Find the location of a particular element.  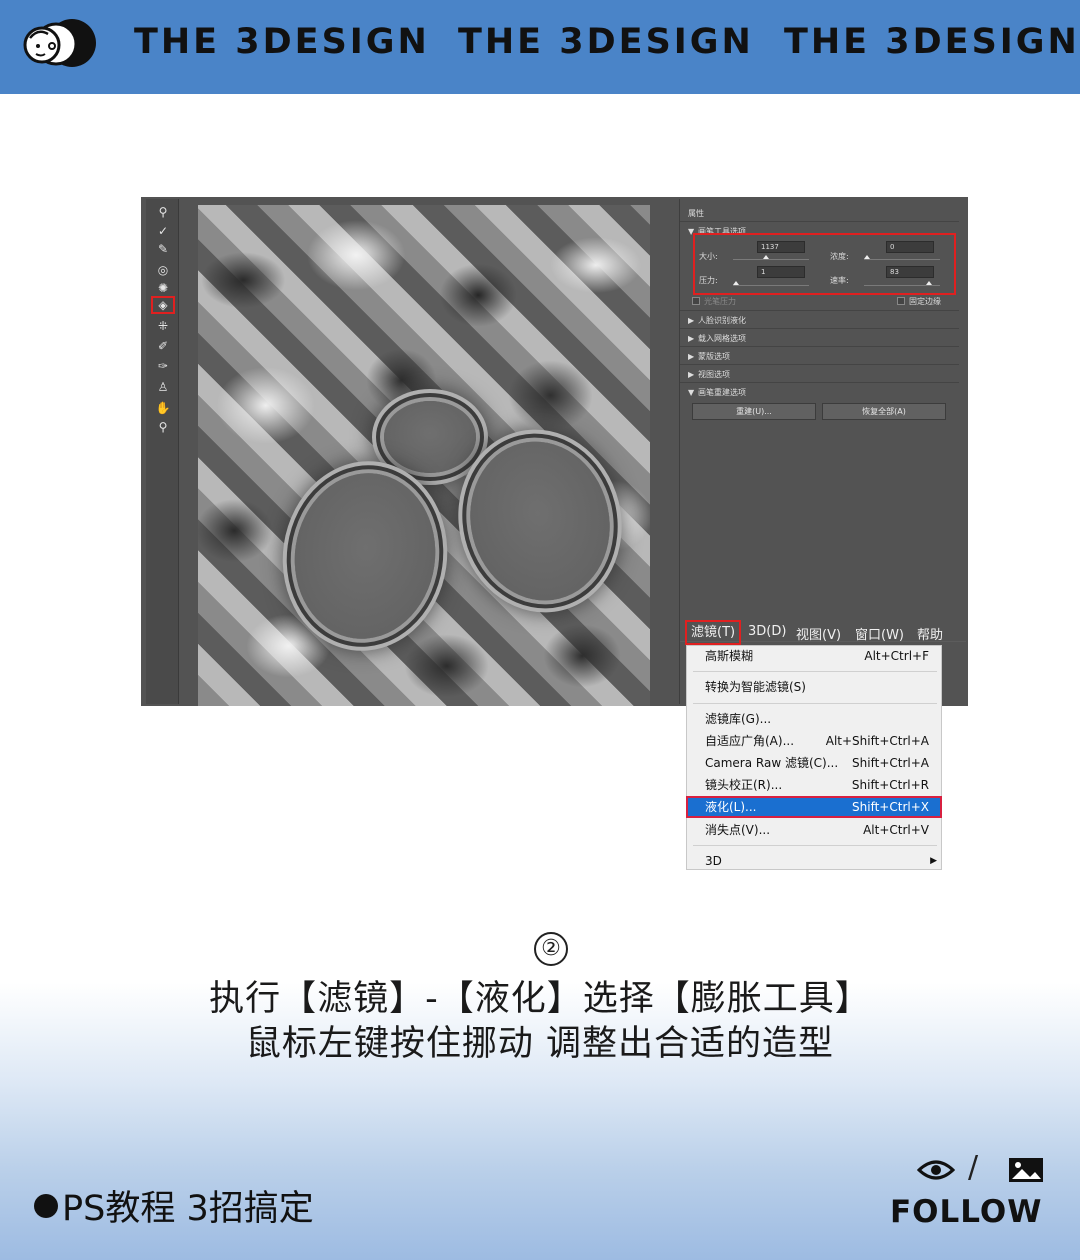

rate-slider is located at coordinates (902, 283).